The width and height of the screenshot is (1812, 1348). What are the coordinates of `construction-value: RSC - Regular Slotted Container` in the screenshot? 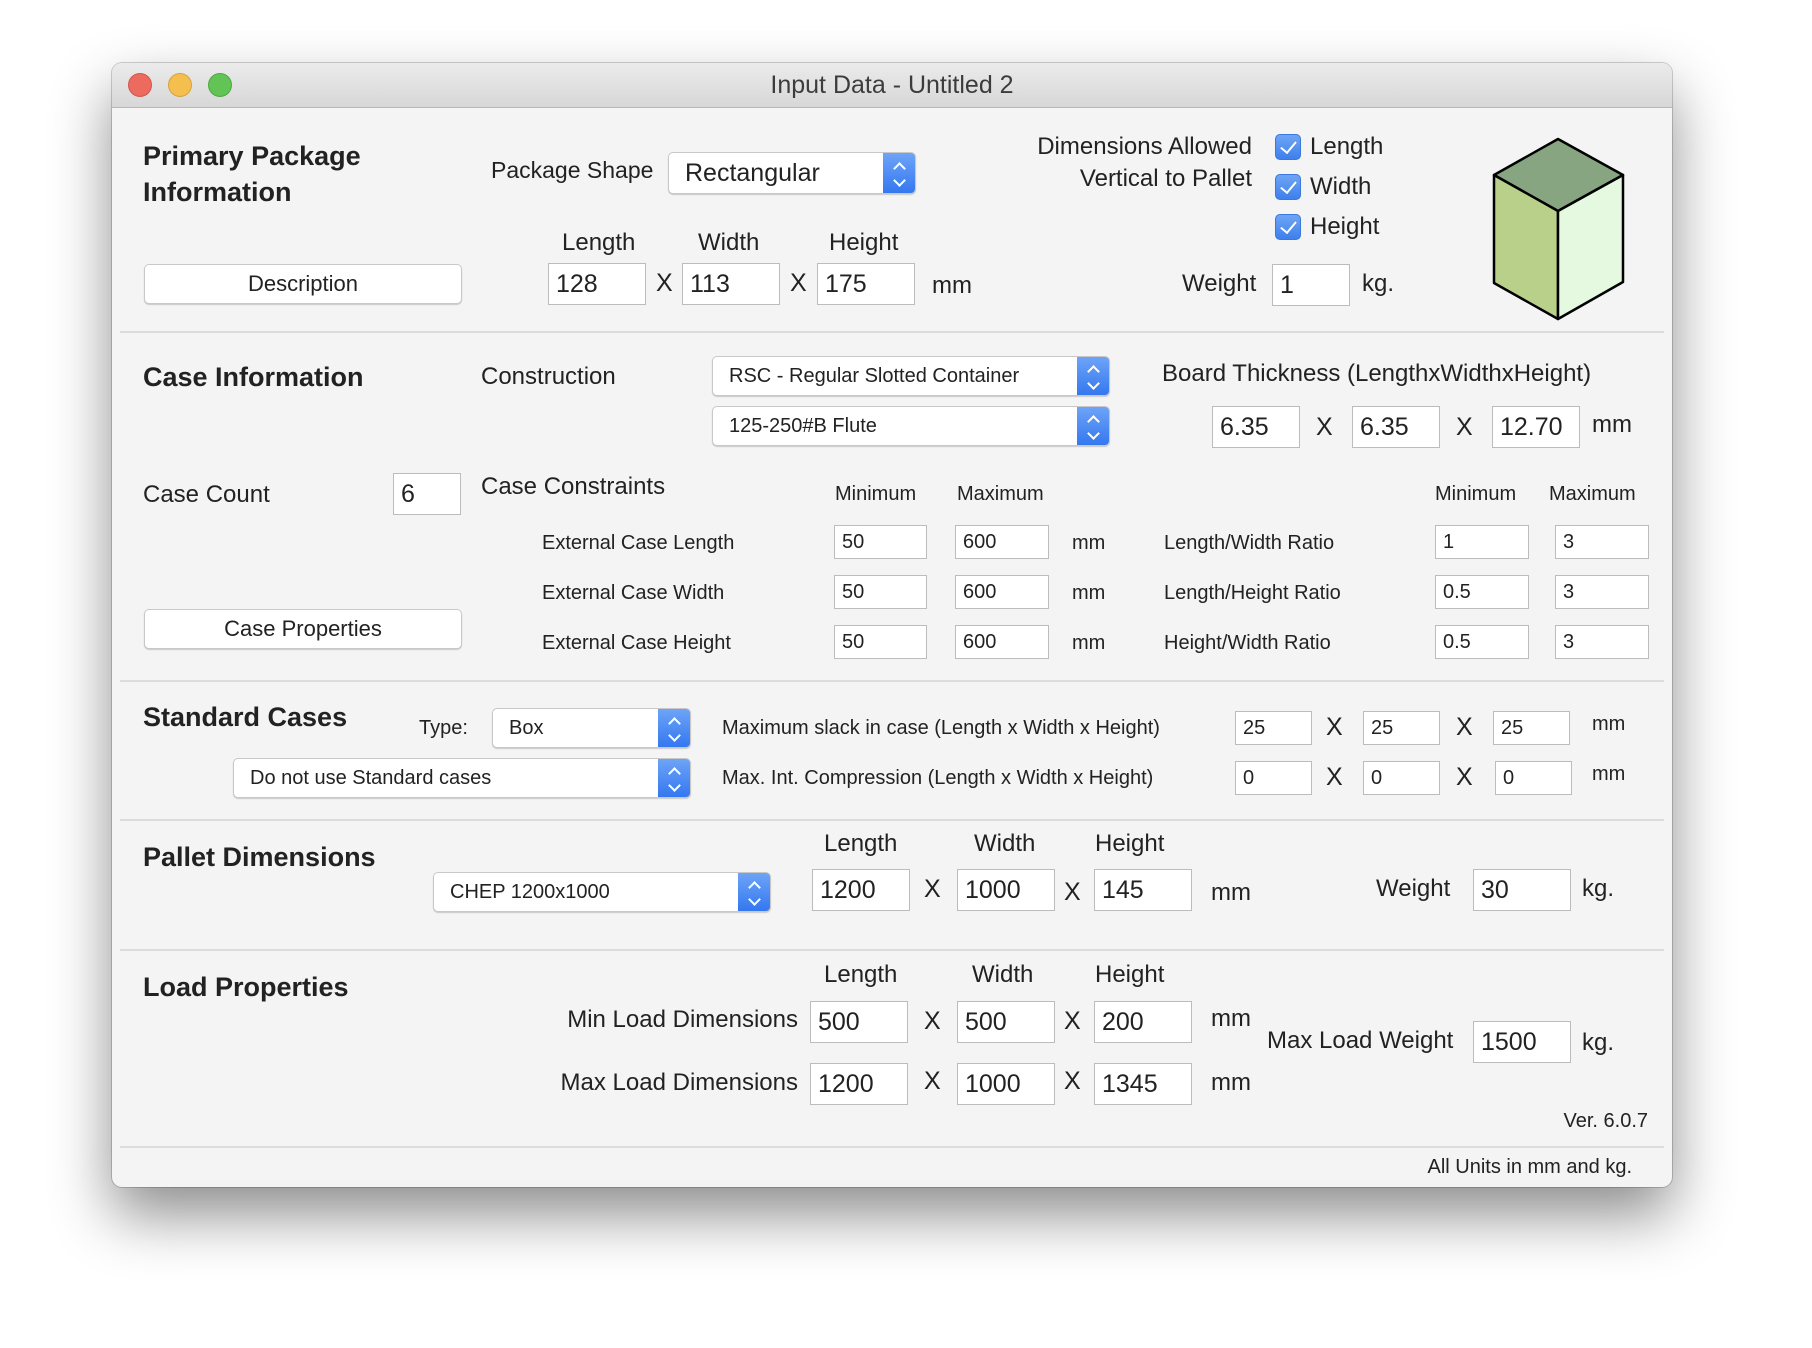 It's located at (874, 375).